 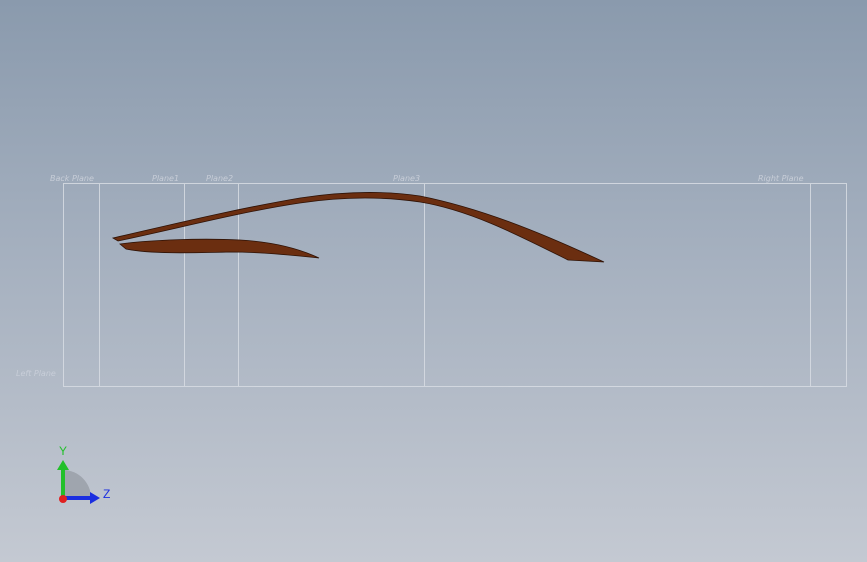 What do you see at coordinates (95, 498) in the screenshot?
I see `z-axis-arrow` at bounding box center [95, 498].